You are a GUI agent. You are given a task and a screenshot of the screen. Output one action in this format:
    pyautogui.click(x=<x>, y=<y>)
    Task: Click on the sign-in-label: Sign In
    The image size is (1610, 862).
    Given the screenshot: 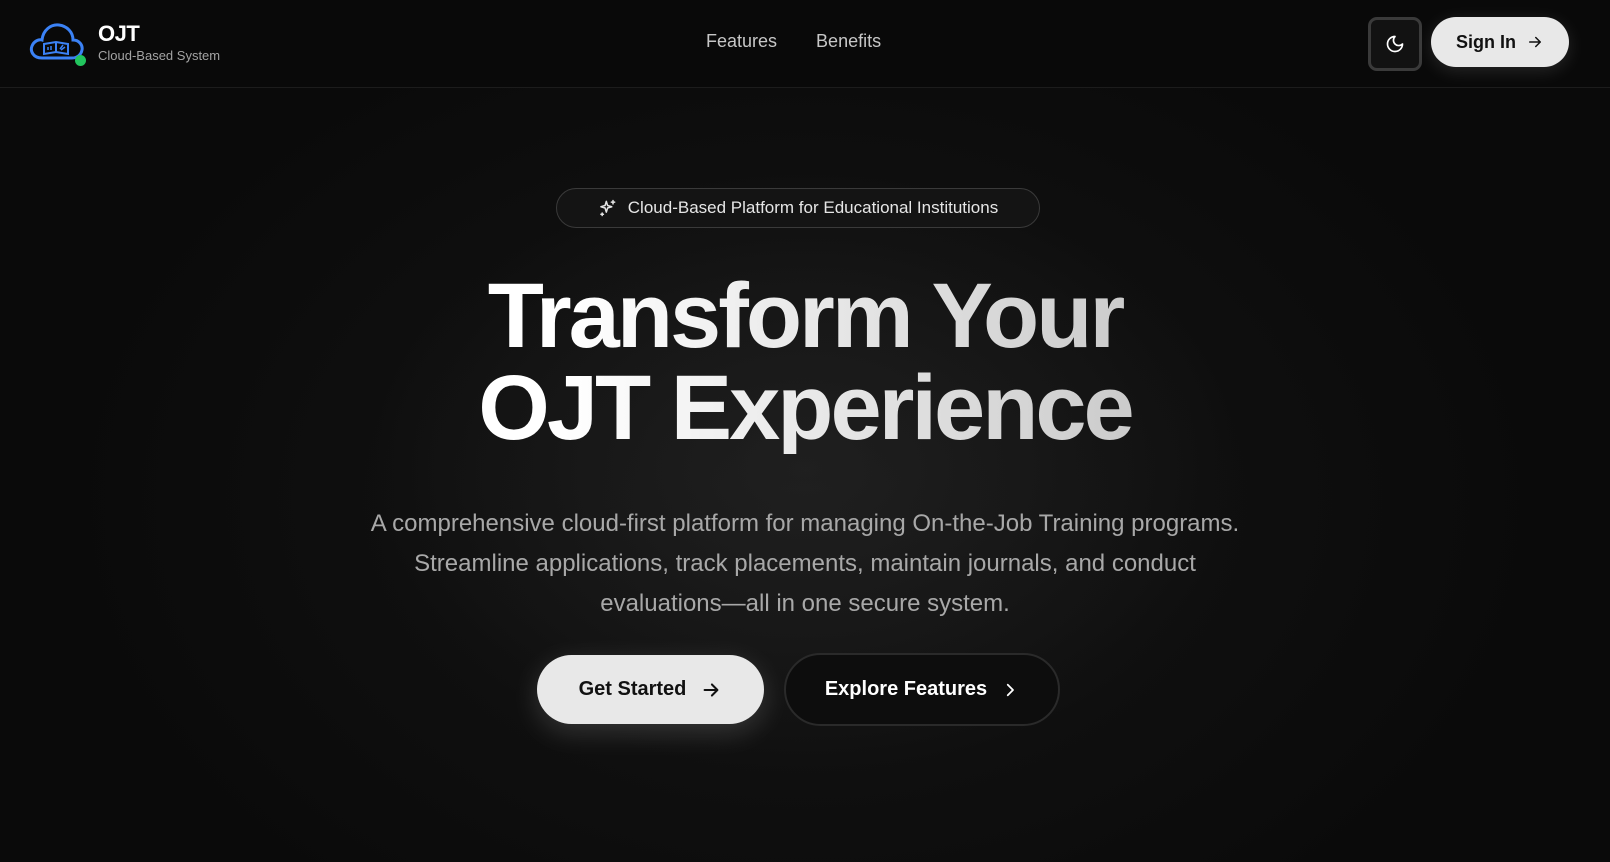 What is the action you would take?
    pyautogui.click(x=1486, y=41)
    